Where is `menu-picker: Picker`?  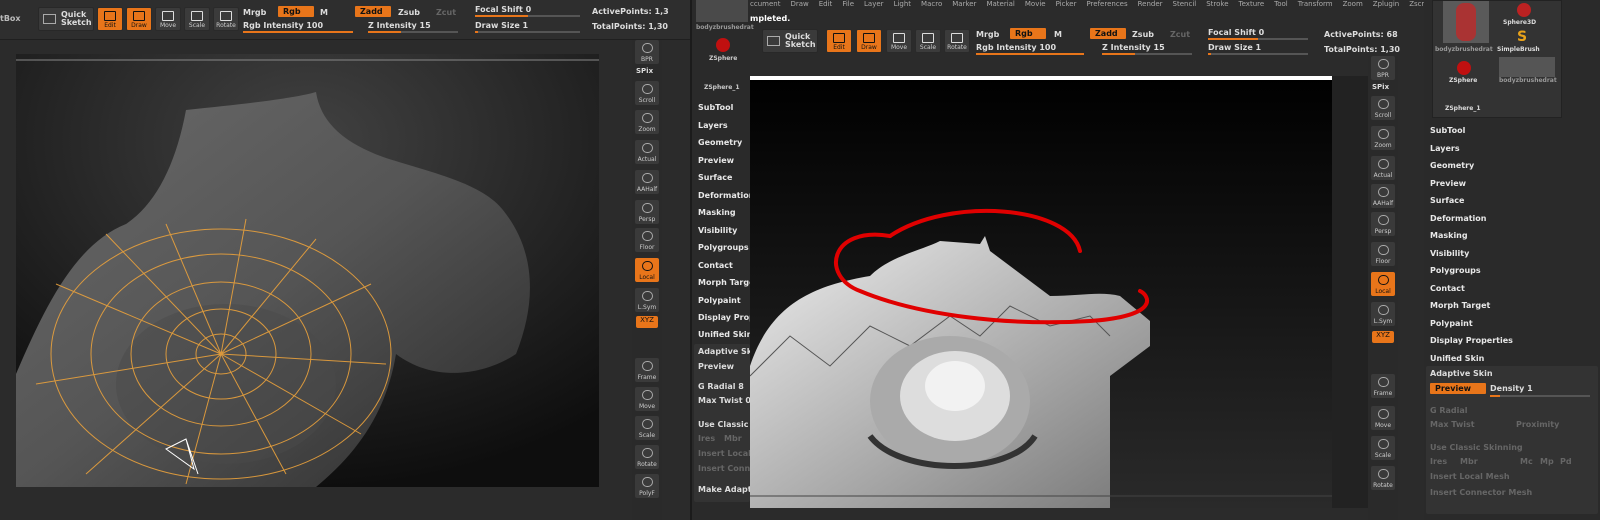
menu-picker: Picker is located at coordinates (1066, 6).